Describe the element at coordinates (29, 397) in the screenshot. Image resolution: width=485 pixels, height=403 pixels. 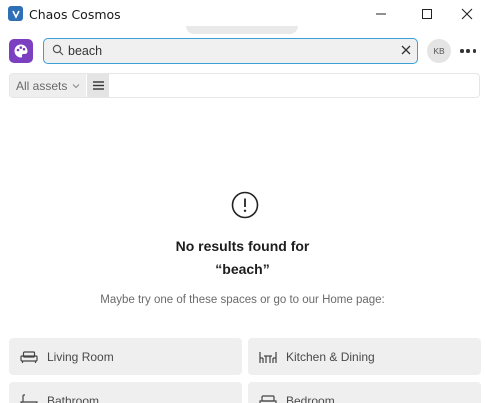
I see `bathtub-icon` at that location.